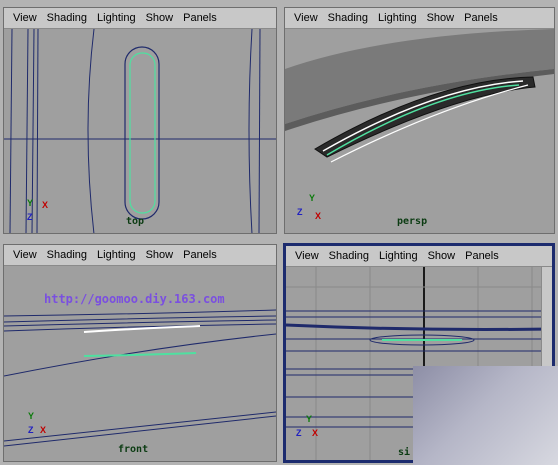 This screenshot has width=558, height=465. I want to click on overlay-gradient-box, so click(485, 415).